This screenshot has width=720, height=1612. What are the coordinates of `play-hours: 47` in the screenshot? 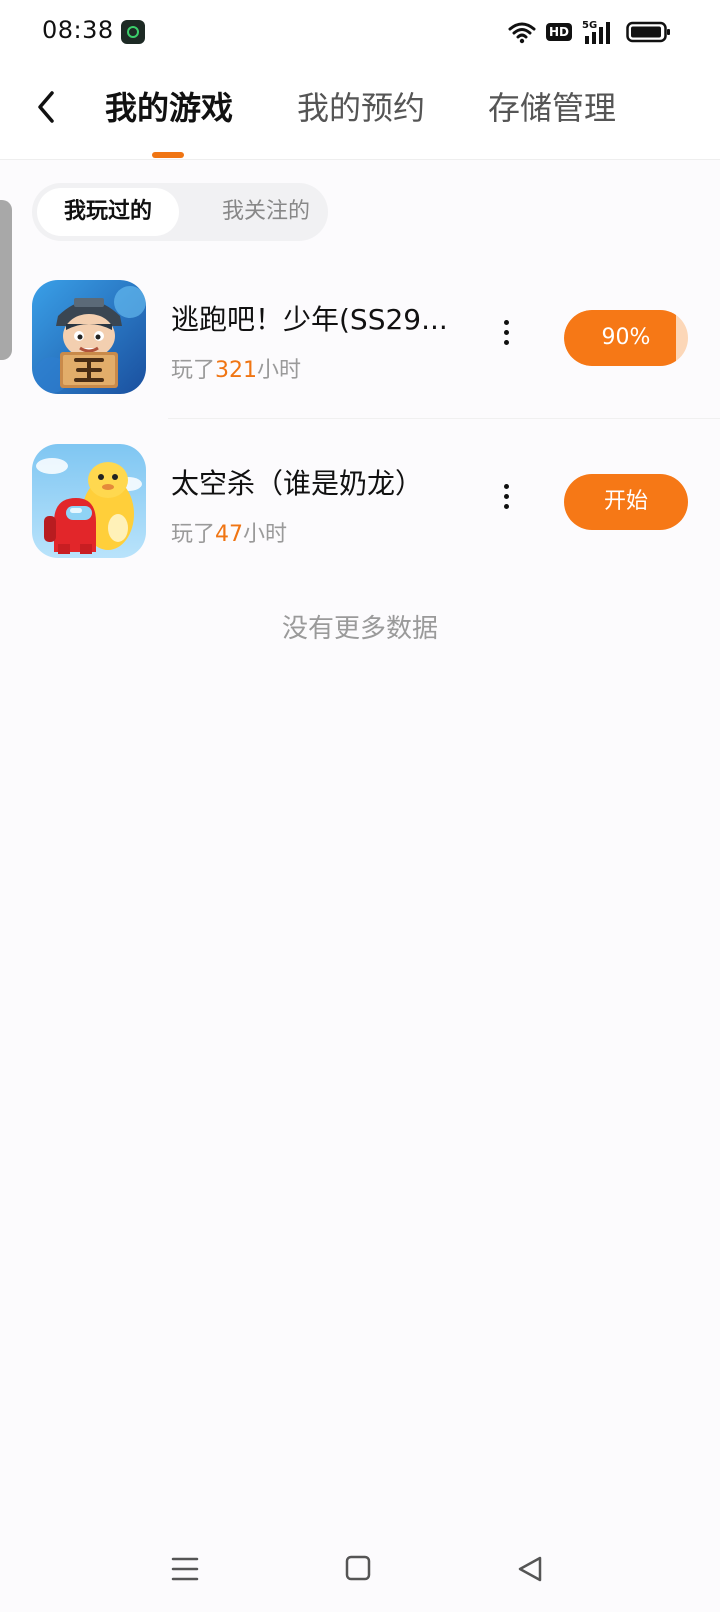 It's located at (229, 534).